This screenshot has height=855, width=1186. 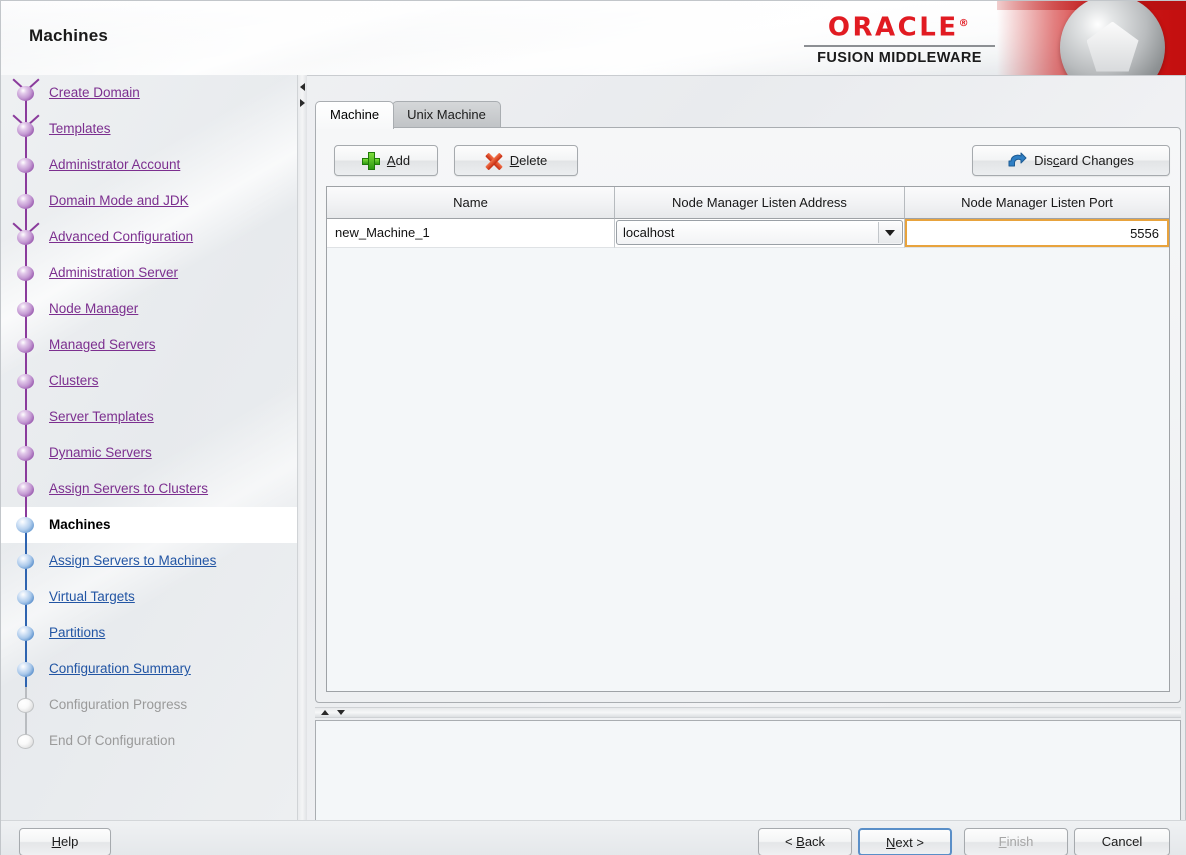 I want to click on sidebar-item-managed-servers: Managed Servers, so click(x=149, y=345).